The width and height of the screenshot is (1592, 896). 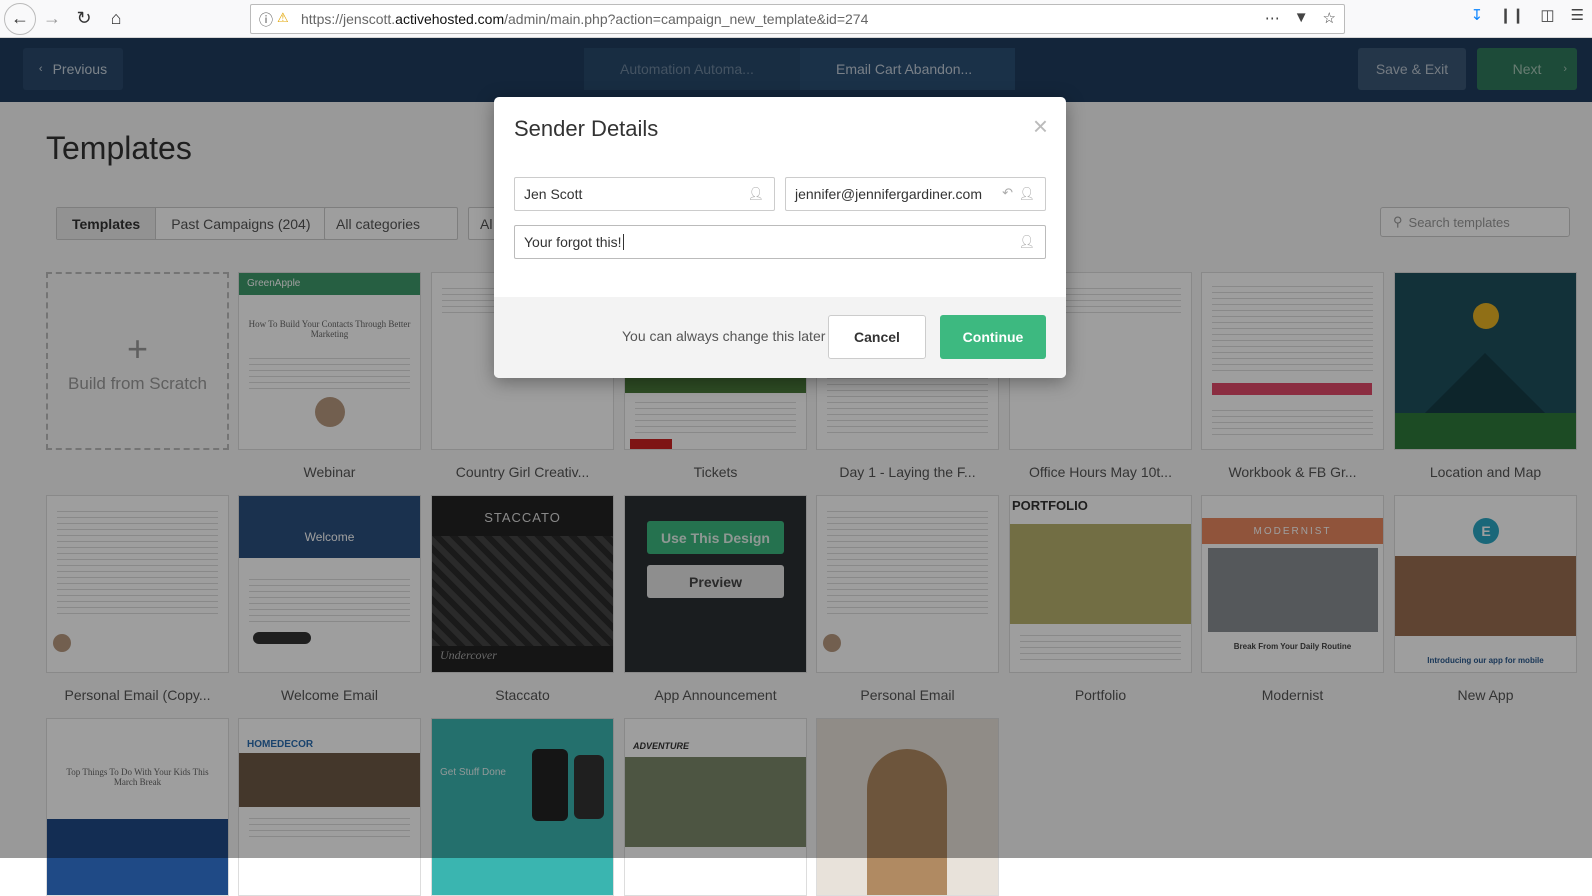 What do you see at coordinates (1301, 18) in the screenshot?
I see `pocket-icon: ▼` at bounding box center [1301, 18].